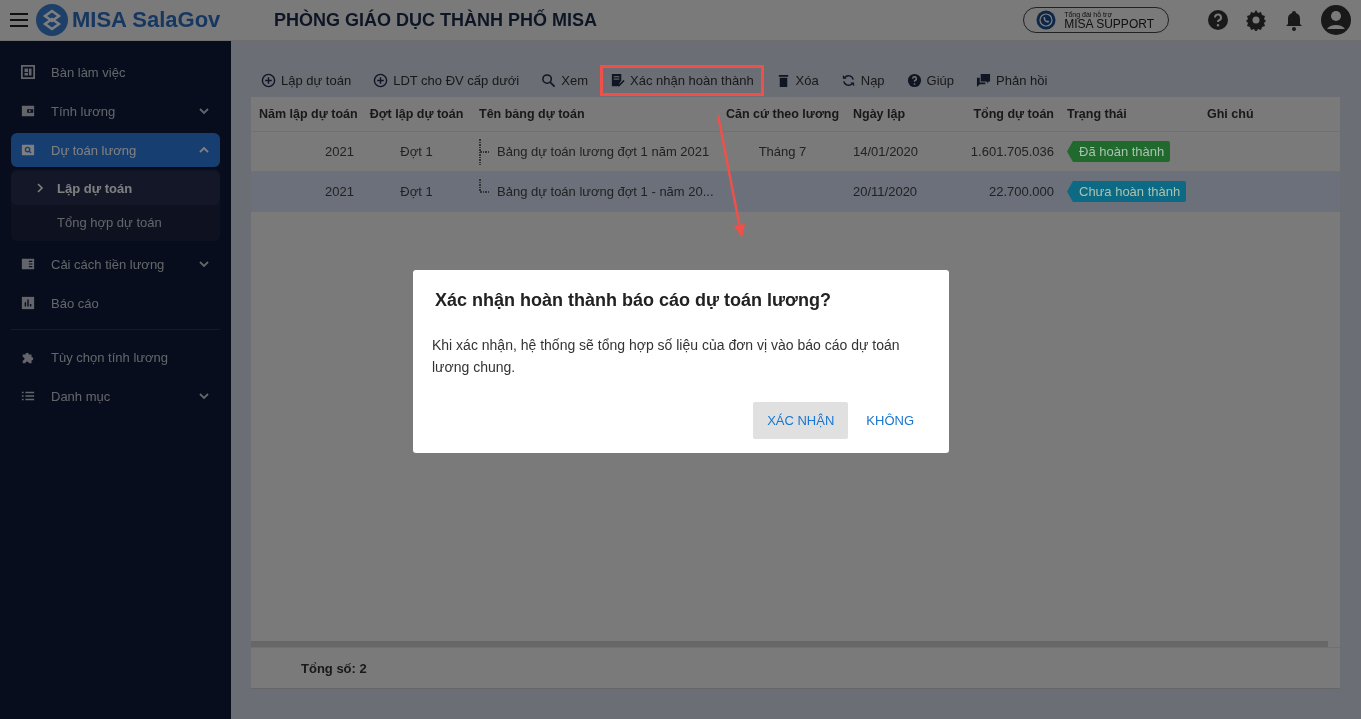  I want to click on chevron-right-icon, so click(40, 188).